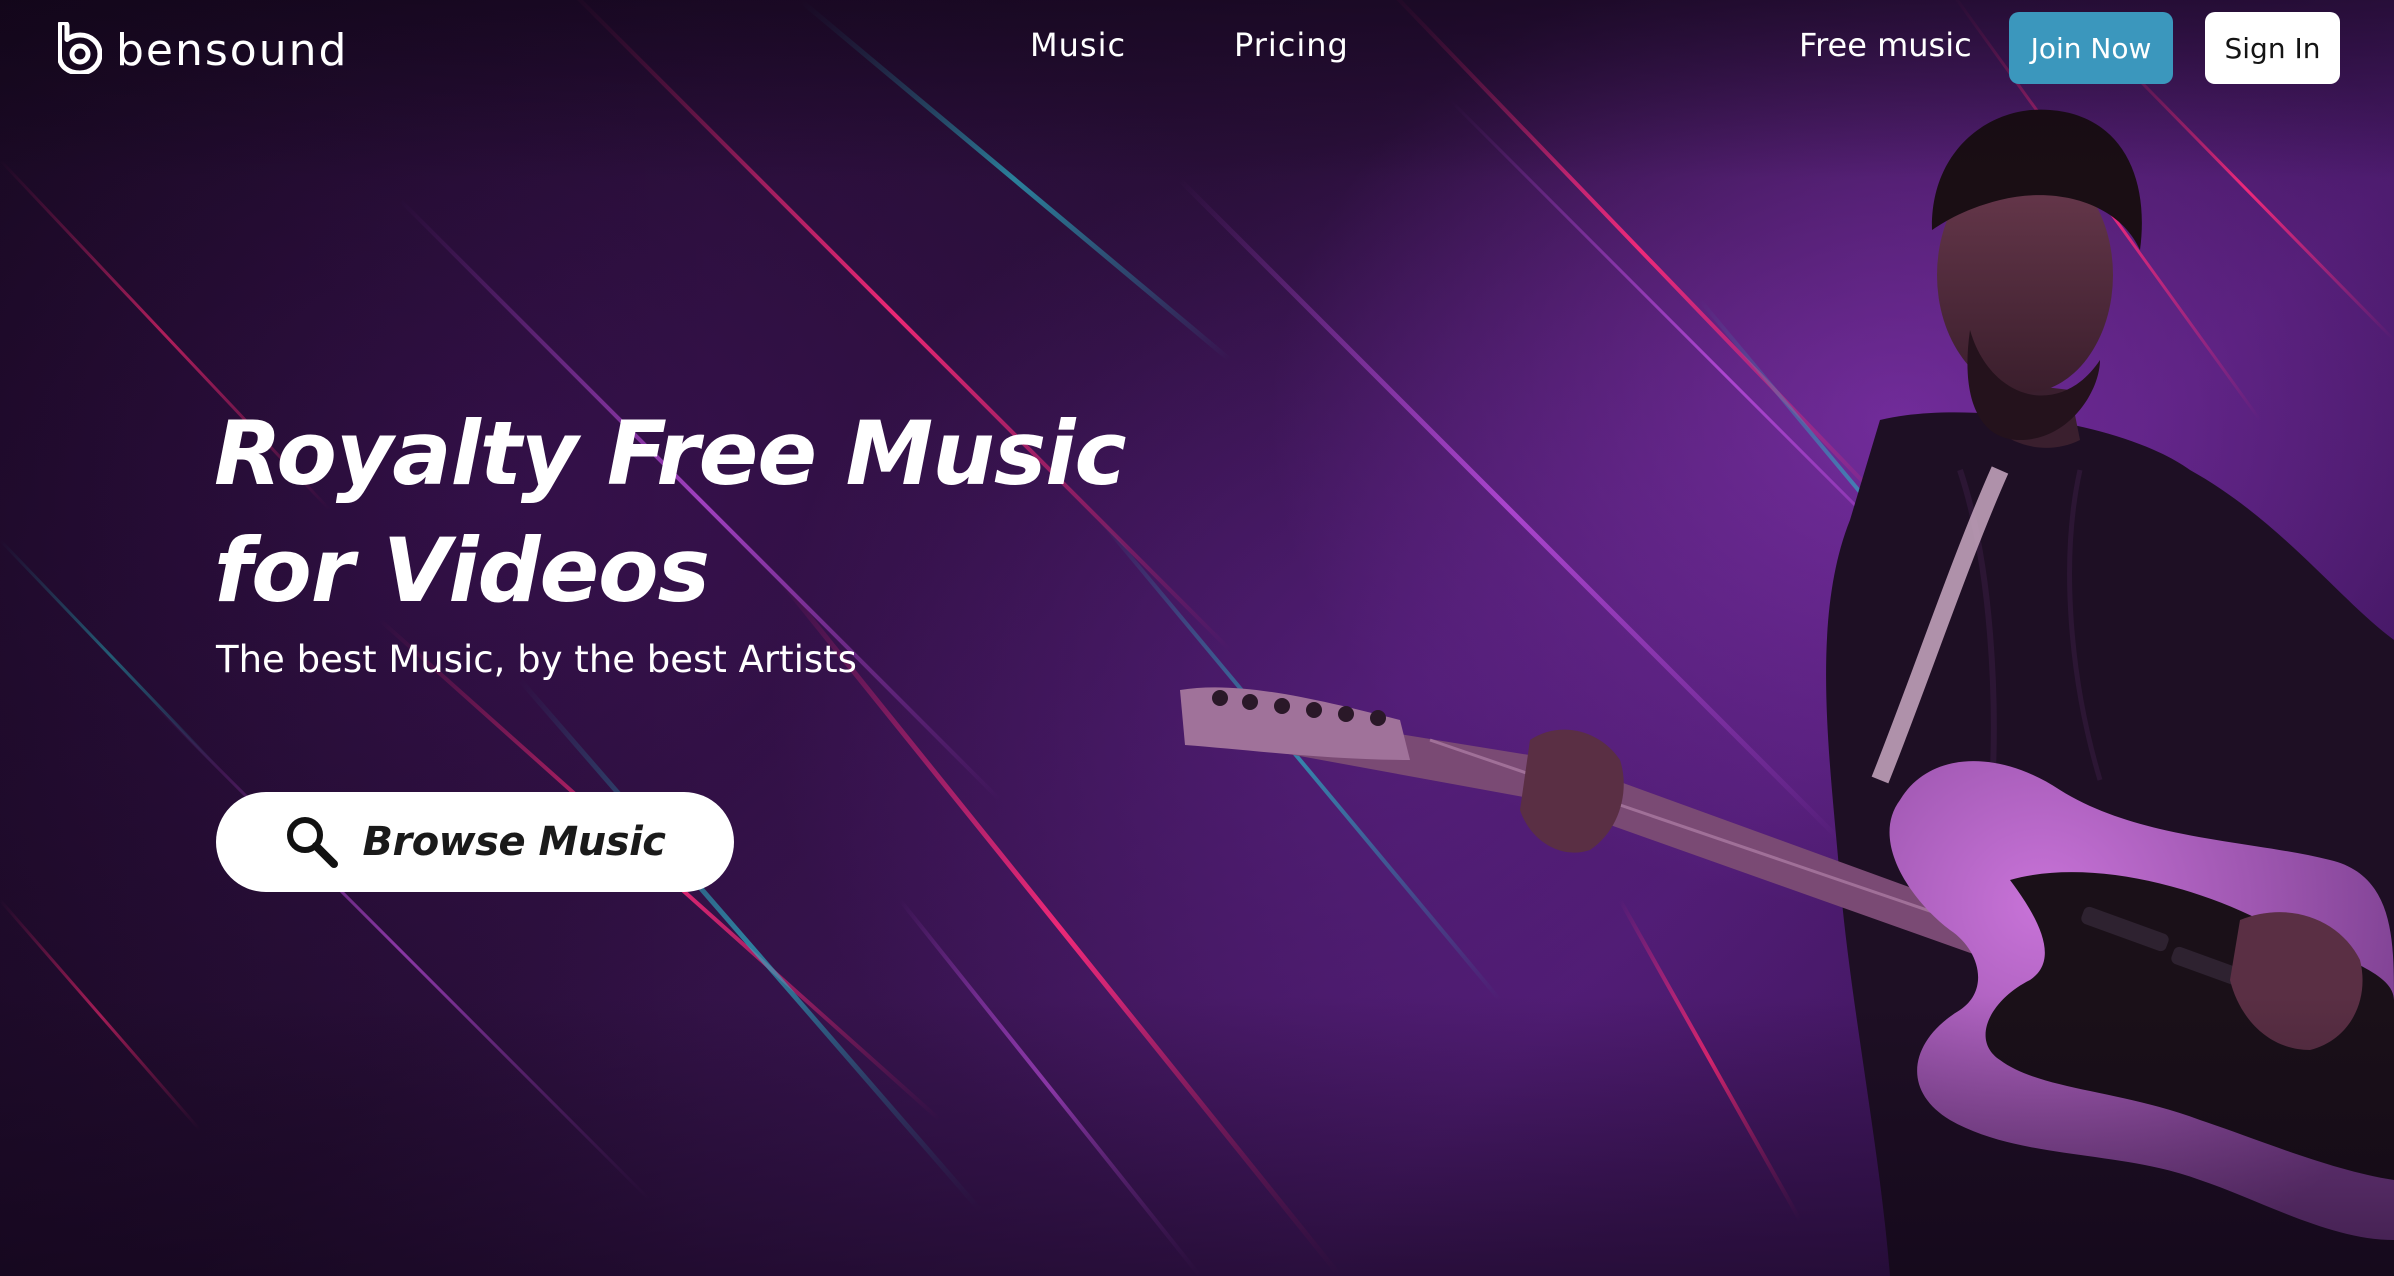  What do you see at coordinates (232, 50) in the screenshot?
I see `brand-name: bensound` at bounding box center [232, 50].